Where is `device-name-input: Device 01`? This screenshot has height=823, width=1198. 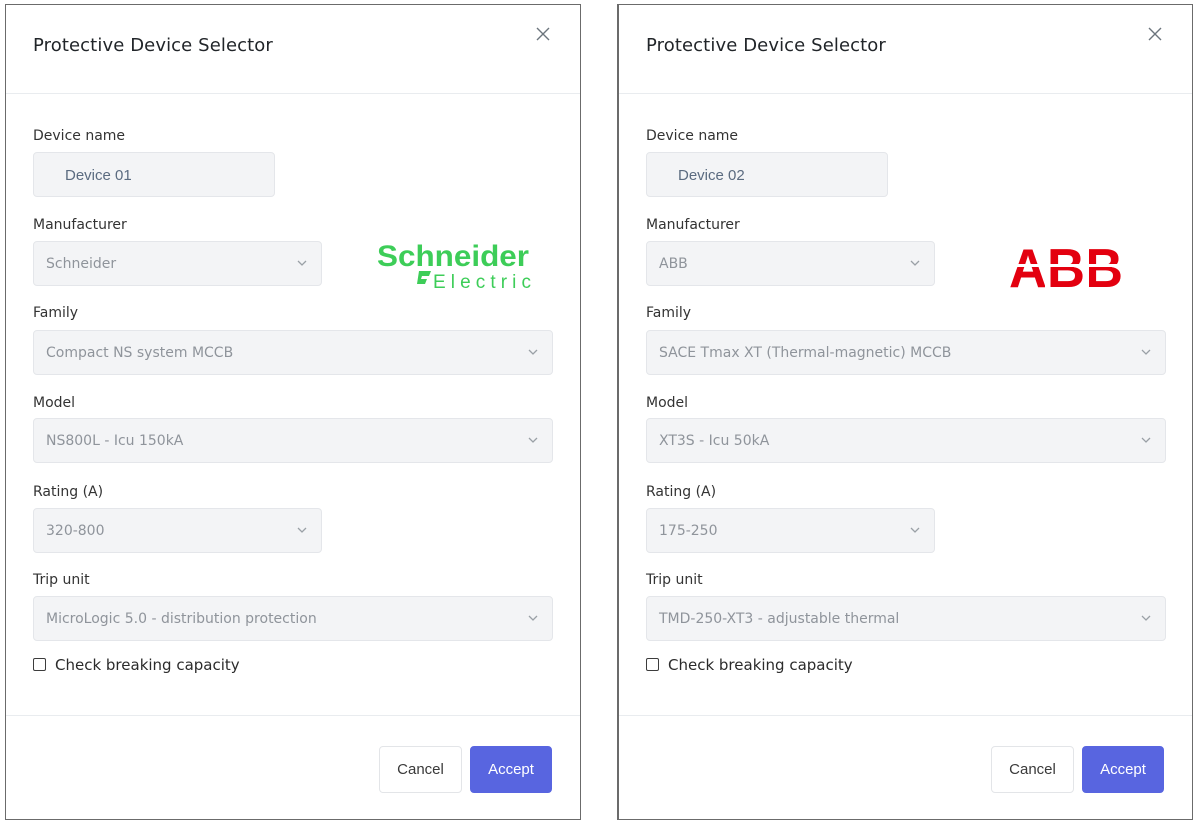
device-name-input: Device 01 is located at coordinates (154, 174).